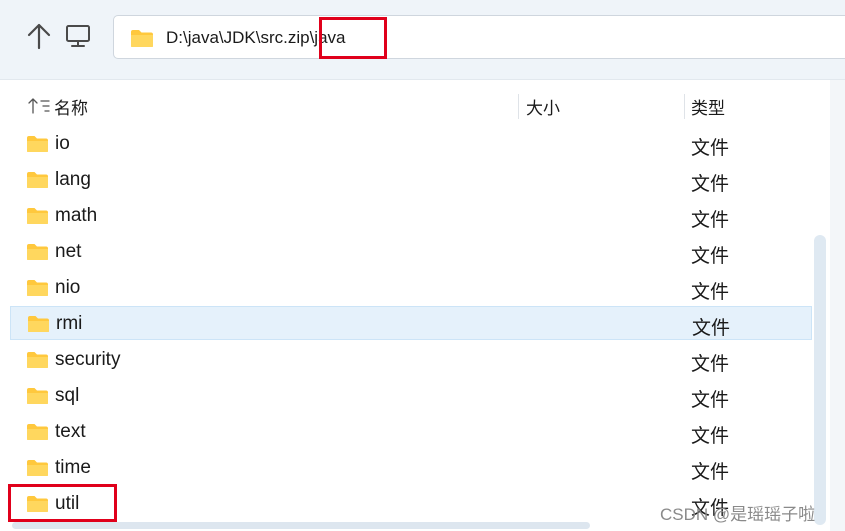 The image size is (845, 531). I want to click on file-name: security, so click(88, 359).